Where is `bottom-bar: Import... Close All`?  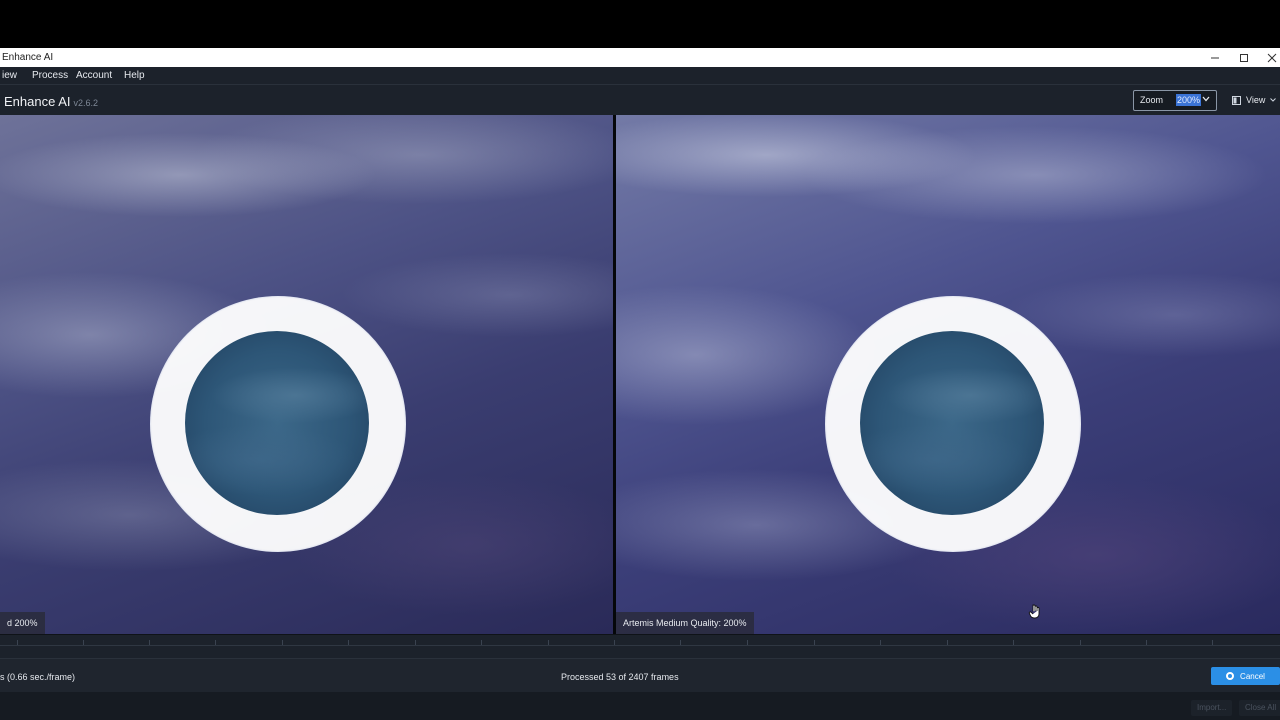 bottom-bar: Import... Close All is located at coordinates (640, 706).